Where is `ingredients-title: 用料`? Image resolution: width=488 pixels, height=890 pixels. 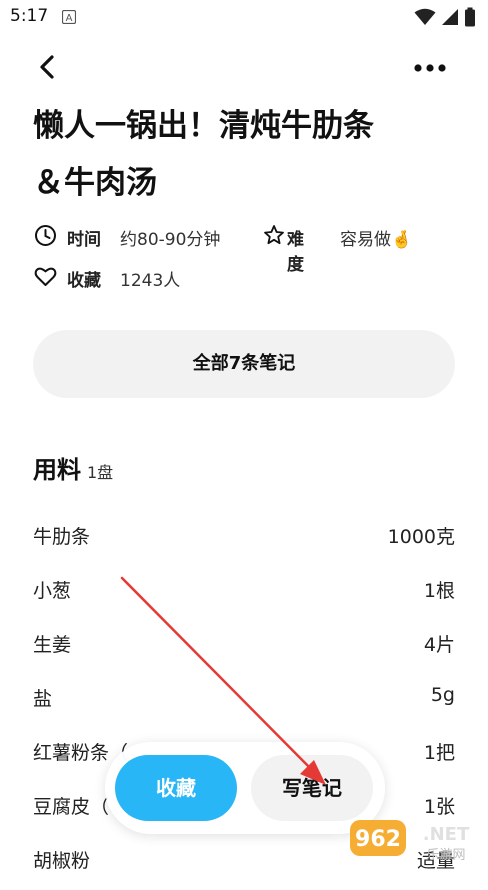 ingredients-title: 用料 is located at coordinates (57, 470).